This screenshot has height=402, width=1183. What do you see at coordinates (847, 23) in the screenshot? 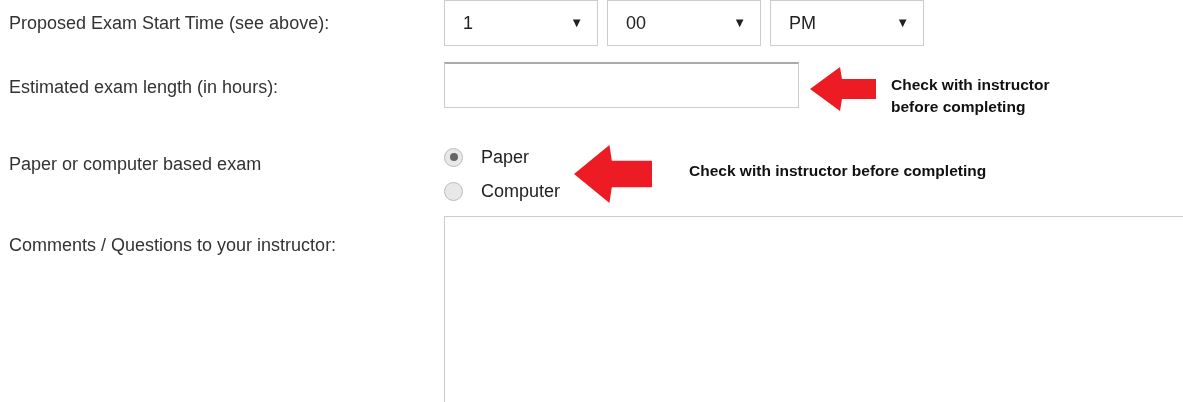
I see `dropdown-select: PM ▼` at bounding box center [847, 23].